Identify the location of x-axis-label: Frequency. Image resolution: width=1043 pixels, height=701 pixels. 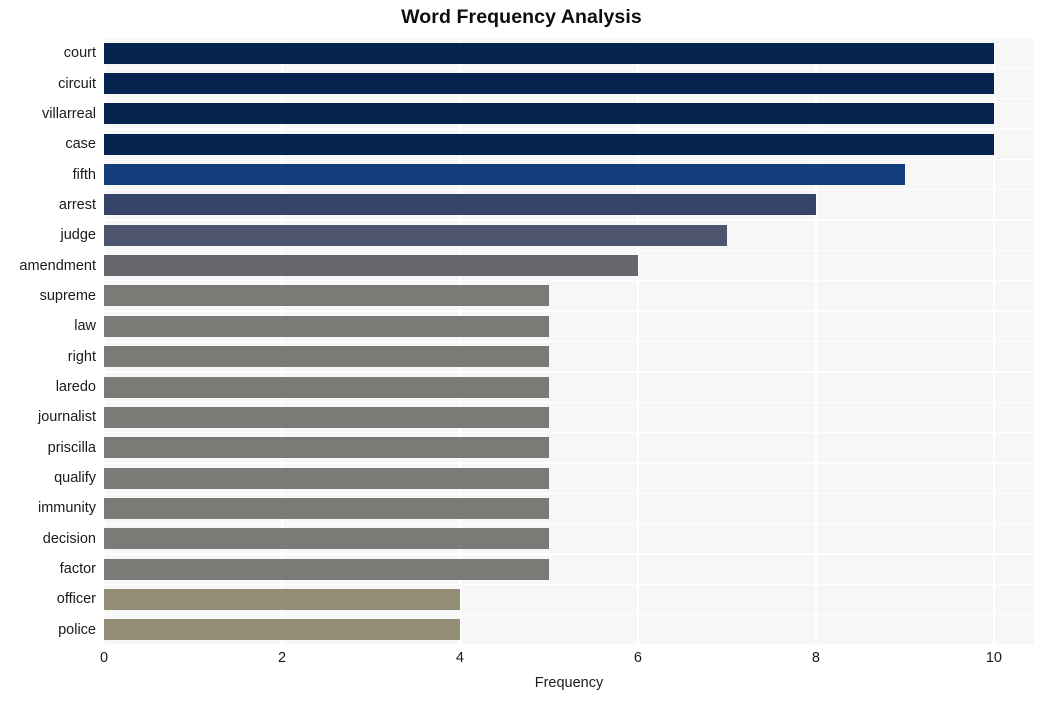
(569, 683).